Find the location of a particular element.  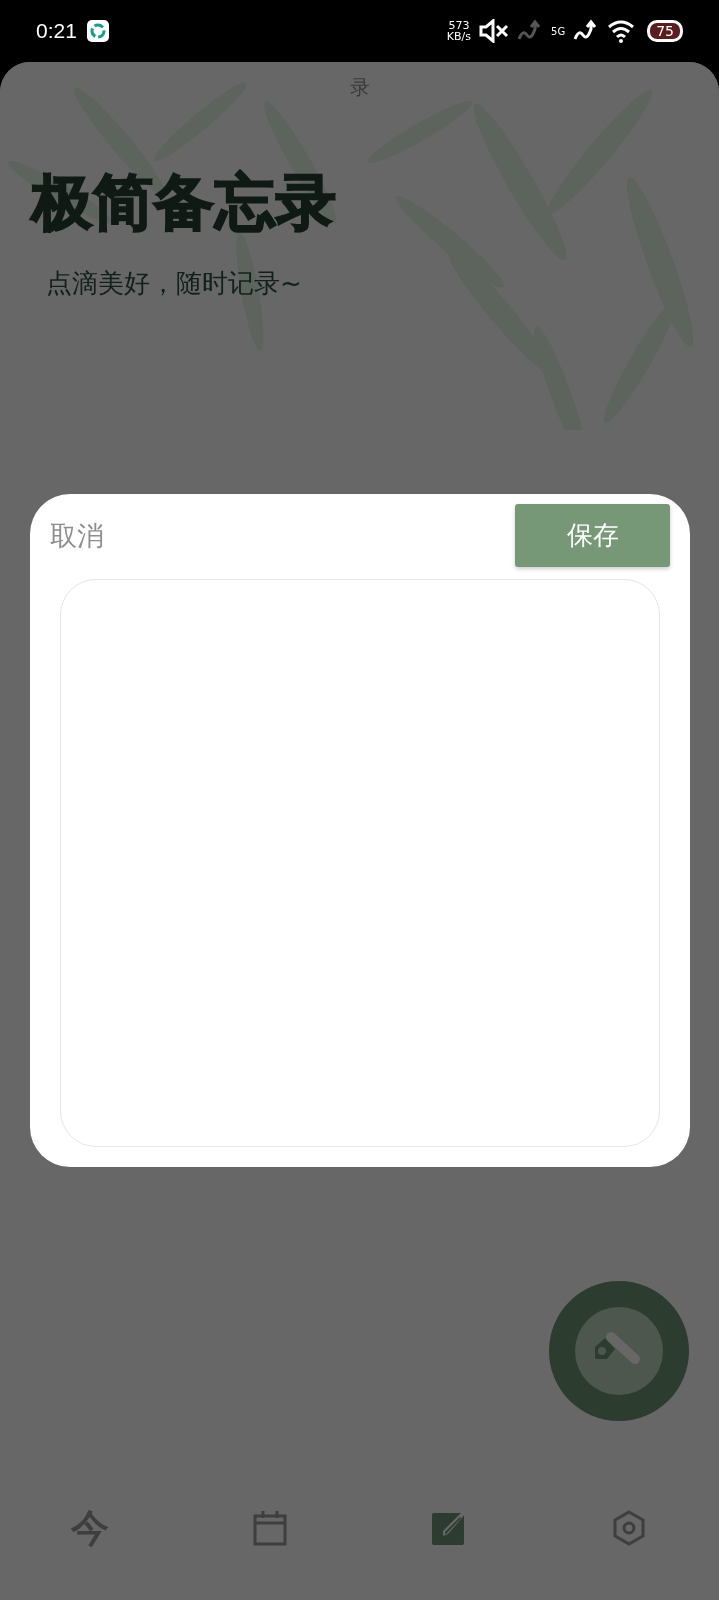

wifi-icon is located at coordinates (621, 31).